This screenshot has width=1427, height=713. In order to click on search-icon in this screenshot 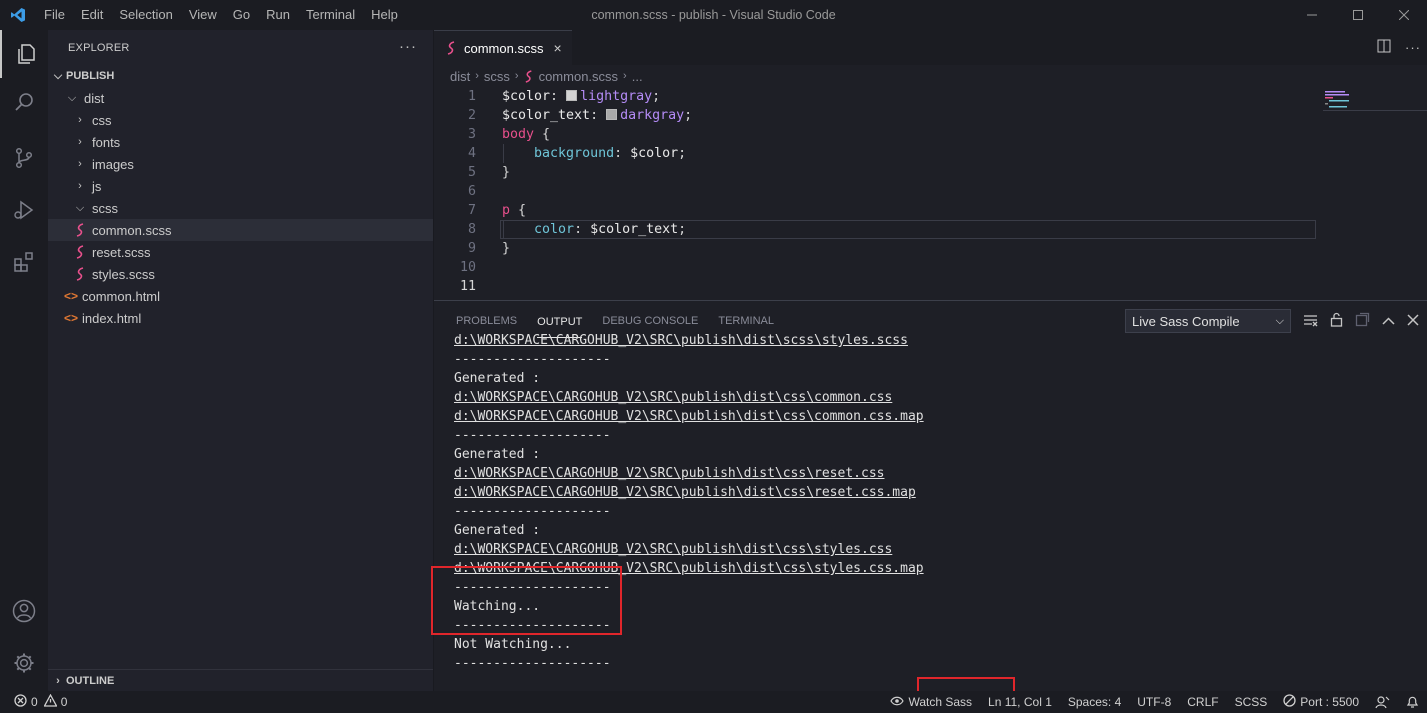, I will do `click(24, 102)`.